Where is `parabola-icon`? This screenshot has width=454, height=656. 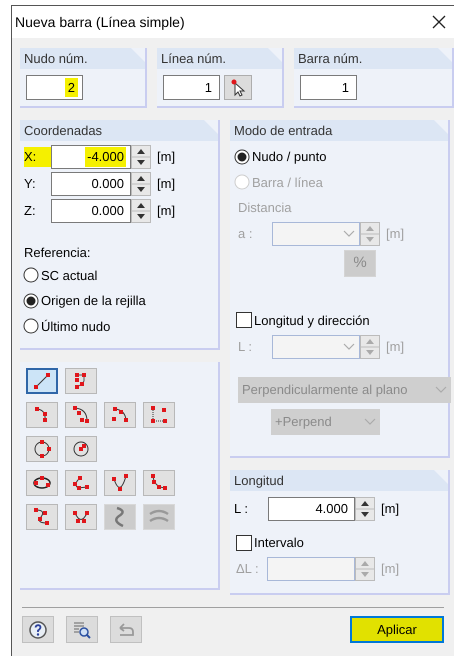 parabola-icon is located at coordinates (120, 483).